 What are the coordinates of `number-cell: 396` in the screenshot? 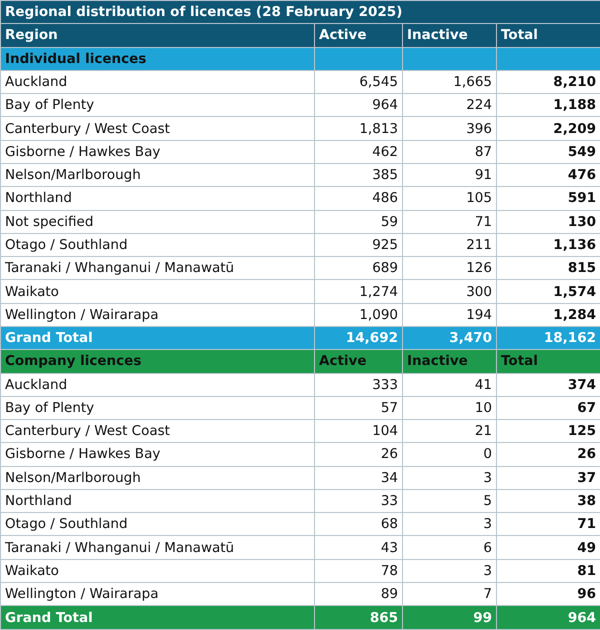 It's located at (449, 128).